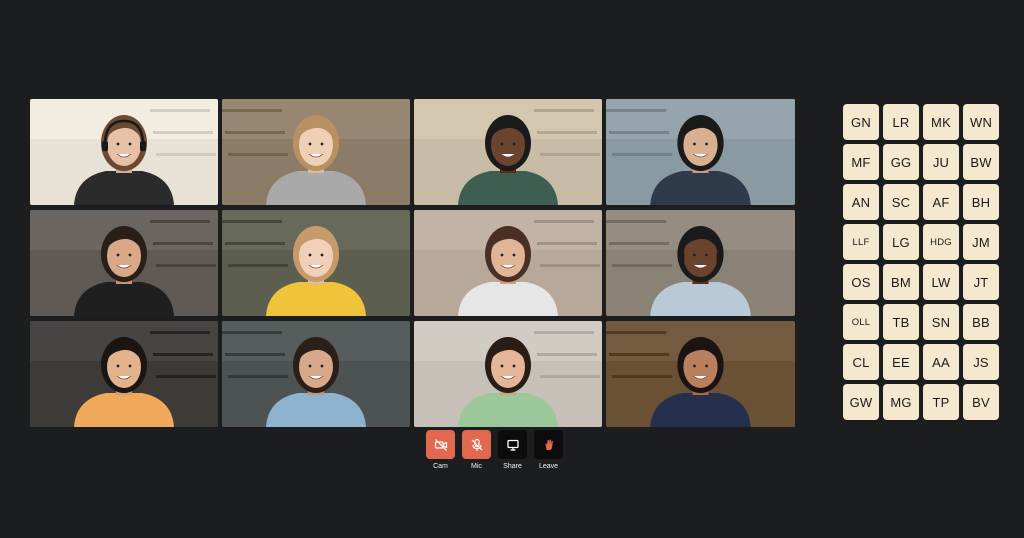 The image size is (1024, 538). What do you see at coordinates (981, 242) in the screenshot?
I see `participant-chip: JM` at bounding box center [981, 242].